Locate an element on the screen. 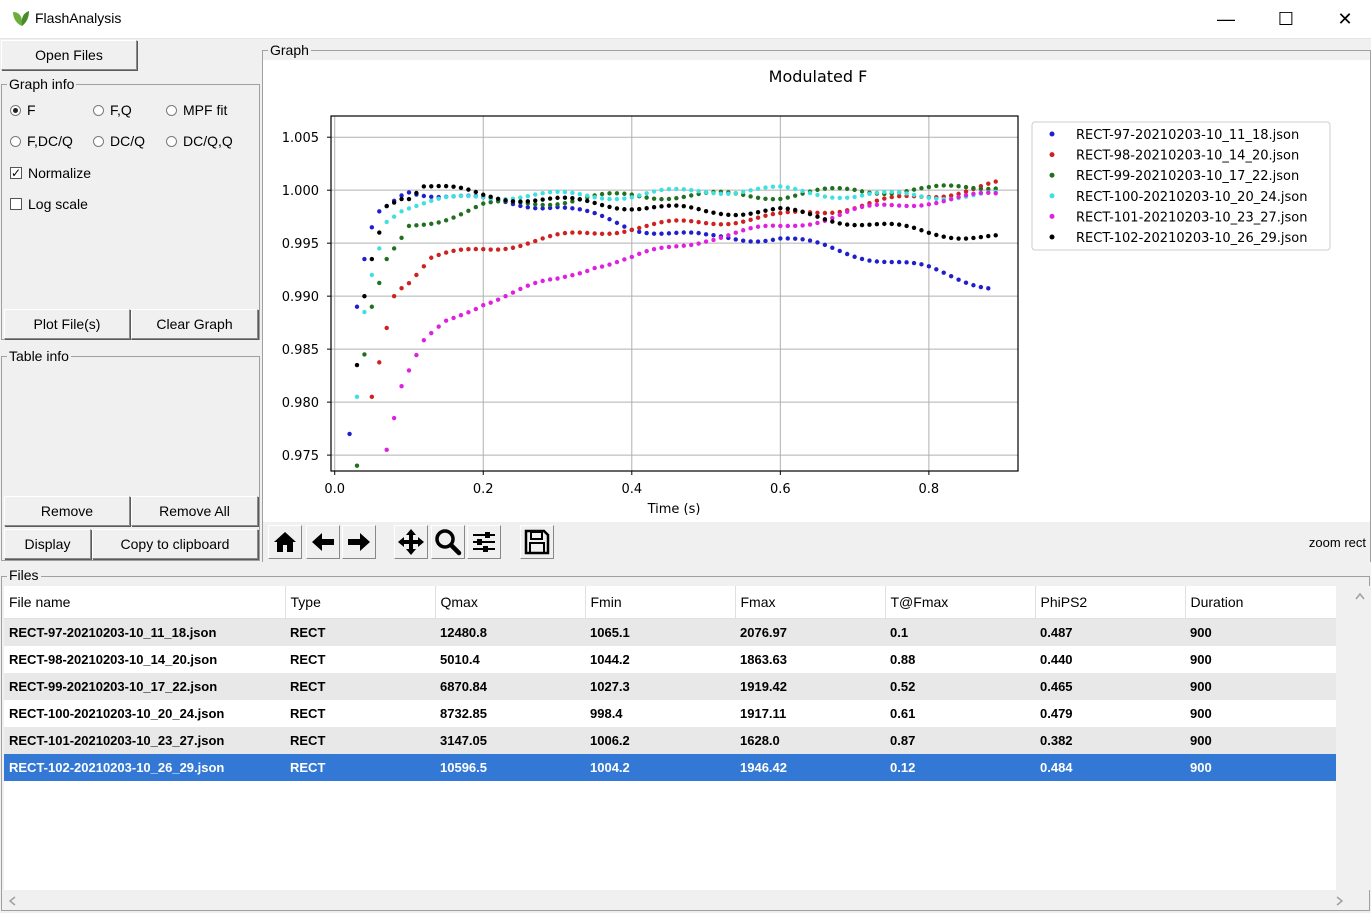  pan-icon is located at coordinates (411, 542).